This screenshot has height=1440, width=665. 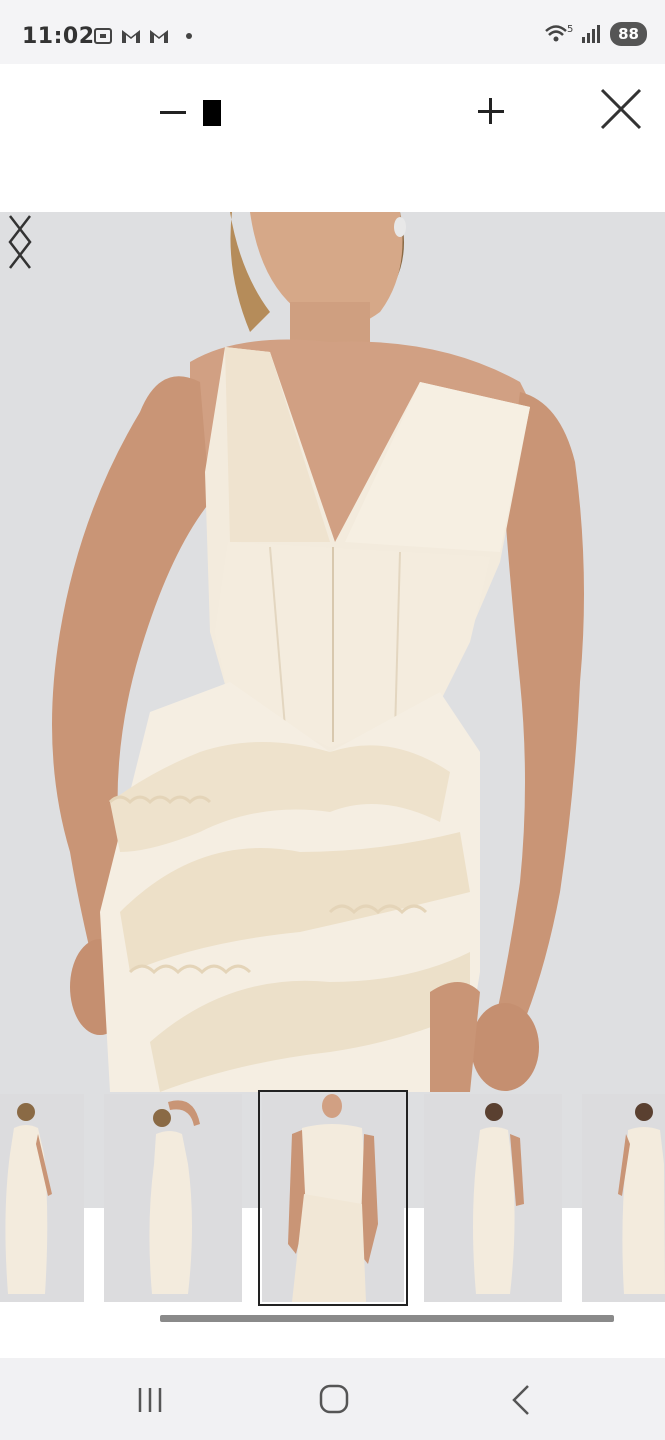 What do you see at coordinates (621, 109) in the screenshot?
I see `close-icon` at bounding box center [621, 109].